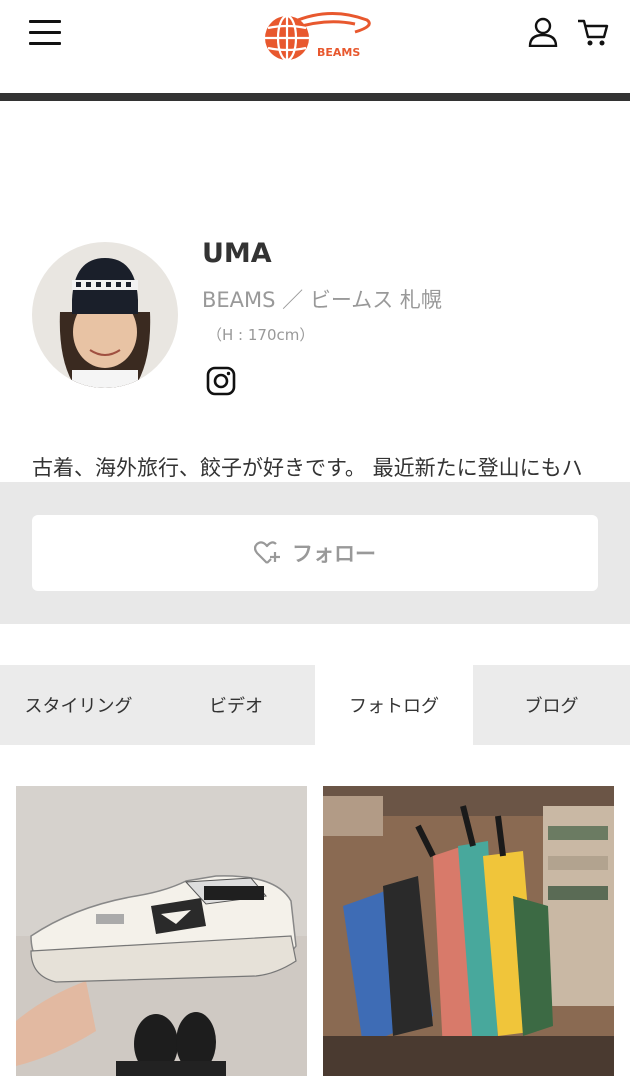 This screenshot has width=630, height=1086. Describe the element at coordinates (551, 705) in the screenshot. I see `tab-blog: ブログ` at that location.